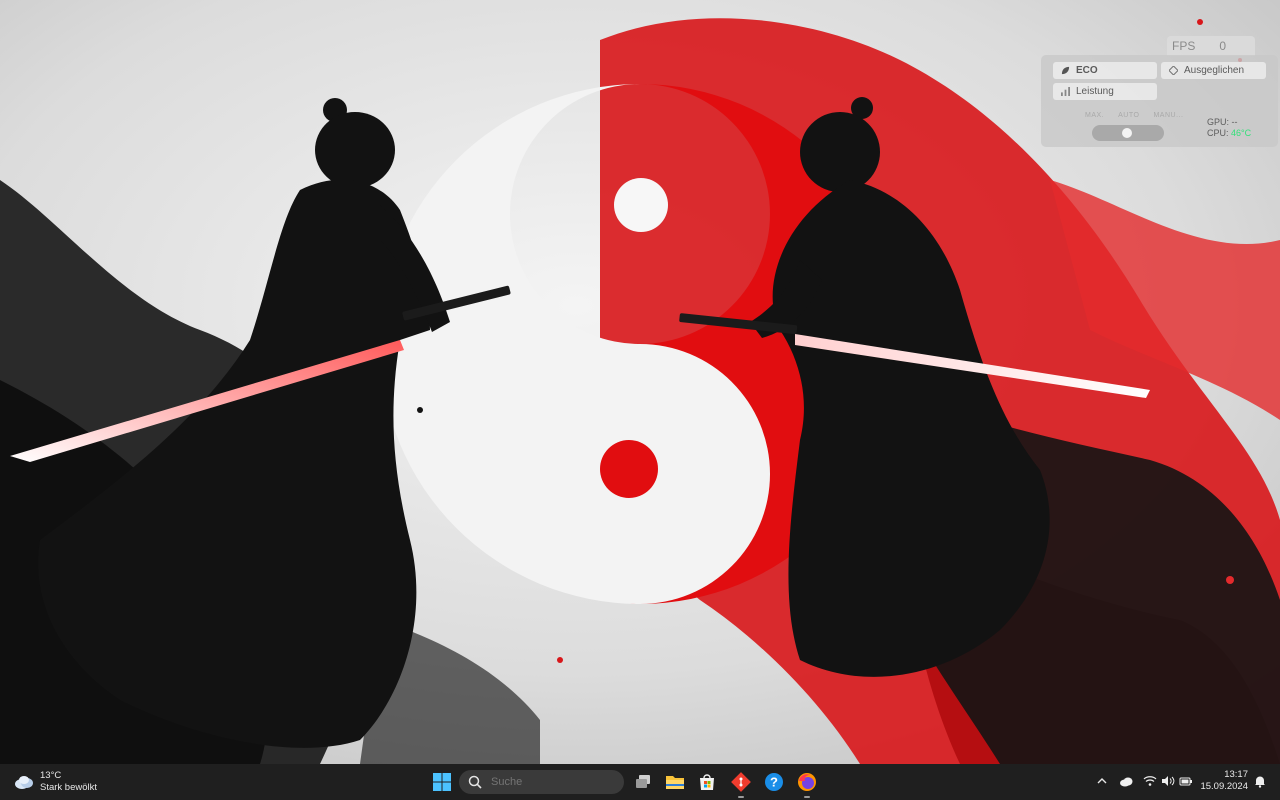  I want to click on microsoft-store-icon, so click(707, 782).